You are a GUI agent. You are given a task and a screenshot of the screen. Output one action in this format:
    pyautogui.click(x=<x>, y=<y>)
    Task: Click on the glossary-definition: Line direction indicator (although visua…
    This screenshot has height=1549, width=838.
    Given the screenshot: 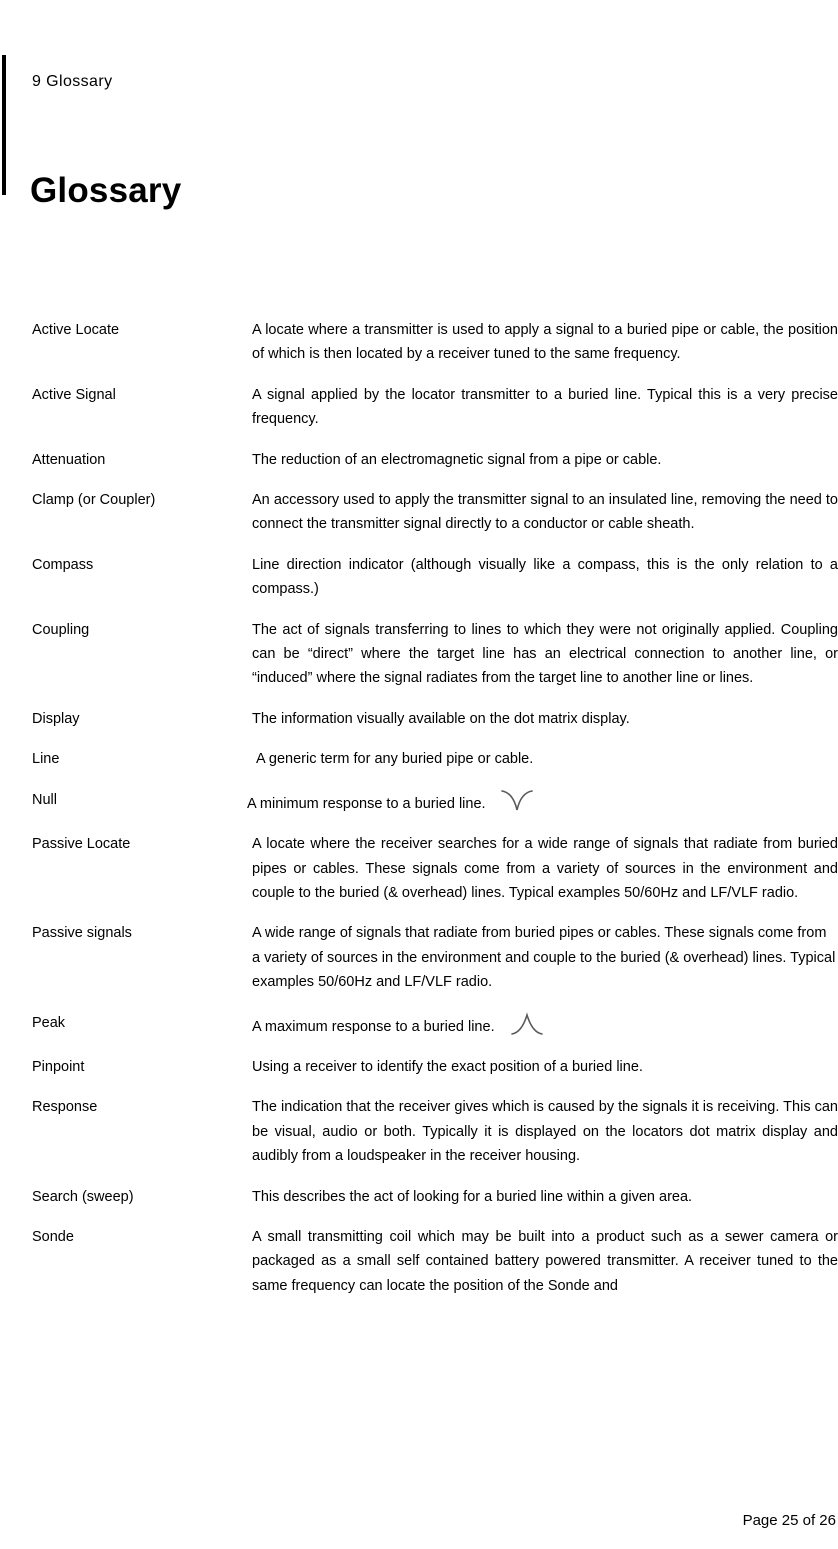 What is the action you would take?
    pyautogui.click(x=545, y=577)
    